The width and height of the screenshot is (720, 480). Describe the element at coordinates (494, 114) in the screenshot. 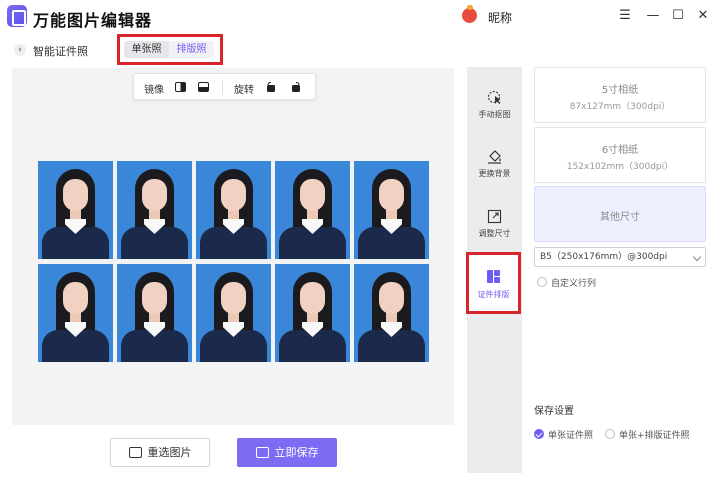

I see `rail-label: 手动抠图` at that location.